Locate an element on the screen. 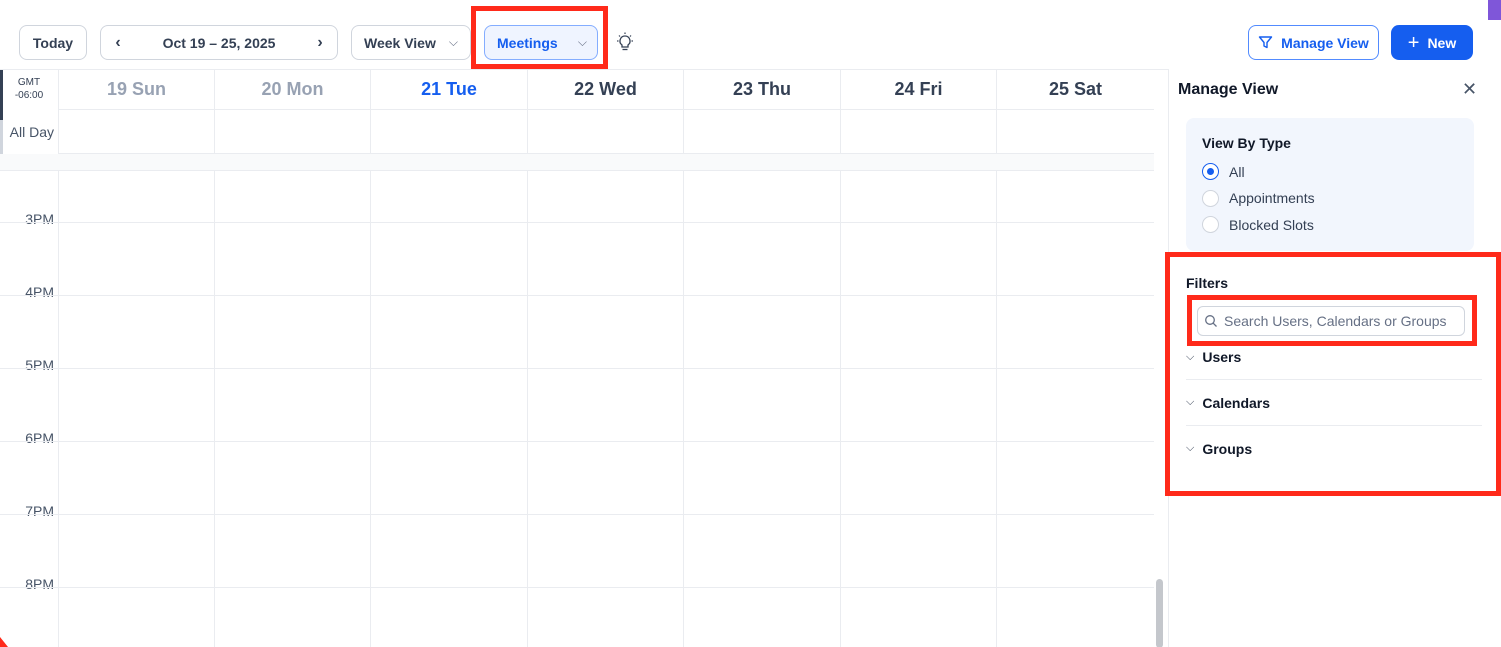 Image resolution: width=1501 pixels, height=647 pixels. timezone-label: GMT -06:00 is located at coordinates (29, 90).